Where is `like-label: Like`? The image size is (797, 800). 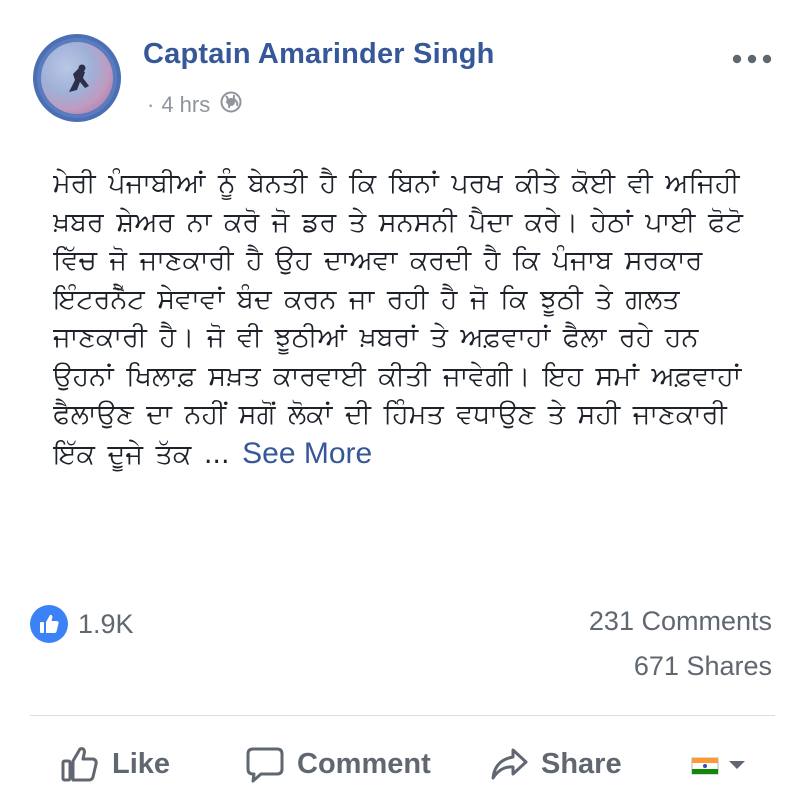 like-label: Like is located at coordinates (141, 763).